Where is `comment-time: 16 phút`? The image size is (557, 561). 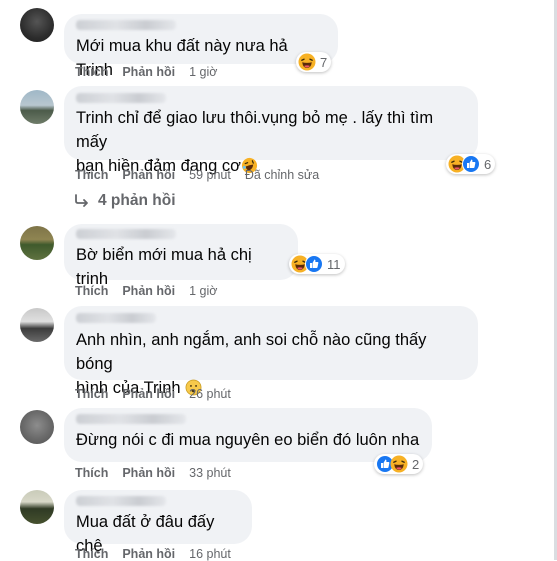
comment-time: 16 phút is located at coordinates (210, 554).